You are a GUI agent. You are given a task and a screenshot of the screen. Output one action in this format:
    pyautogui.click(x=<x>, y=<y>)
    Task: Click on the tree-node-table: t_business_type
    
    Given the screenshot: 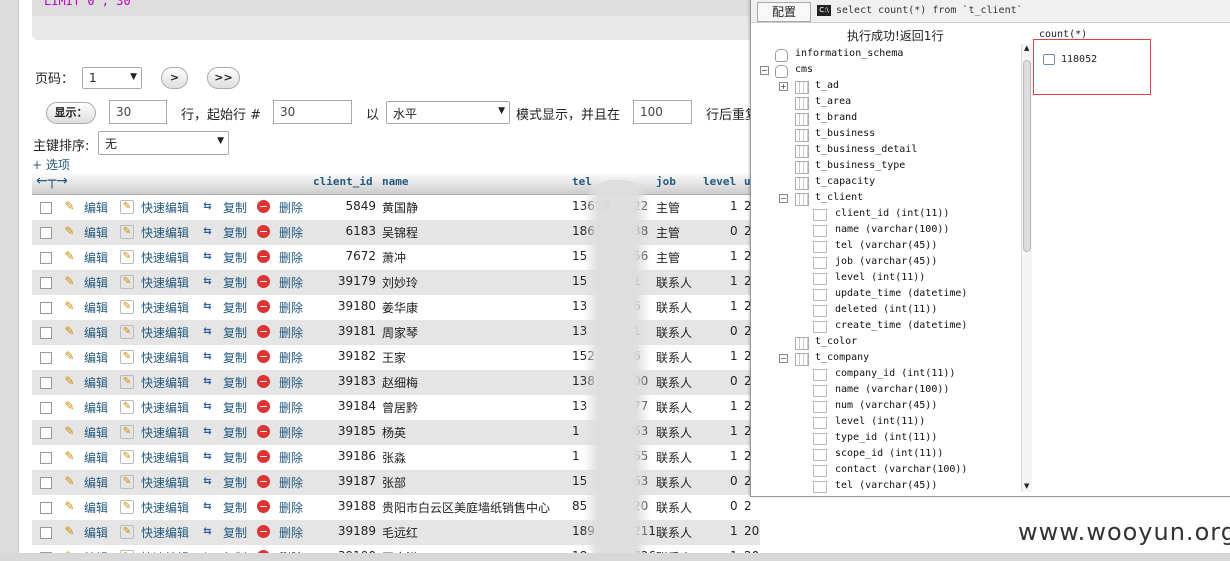 What is the action you would take?
    pyautogui.click(x=860, y=165)
    